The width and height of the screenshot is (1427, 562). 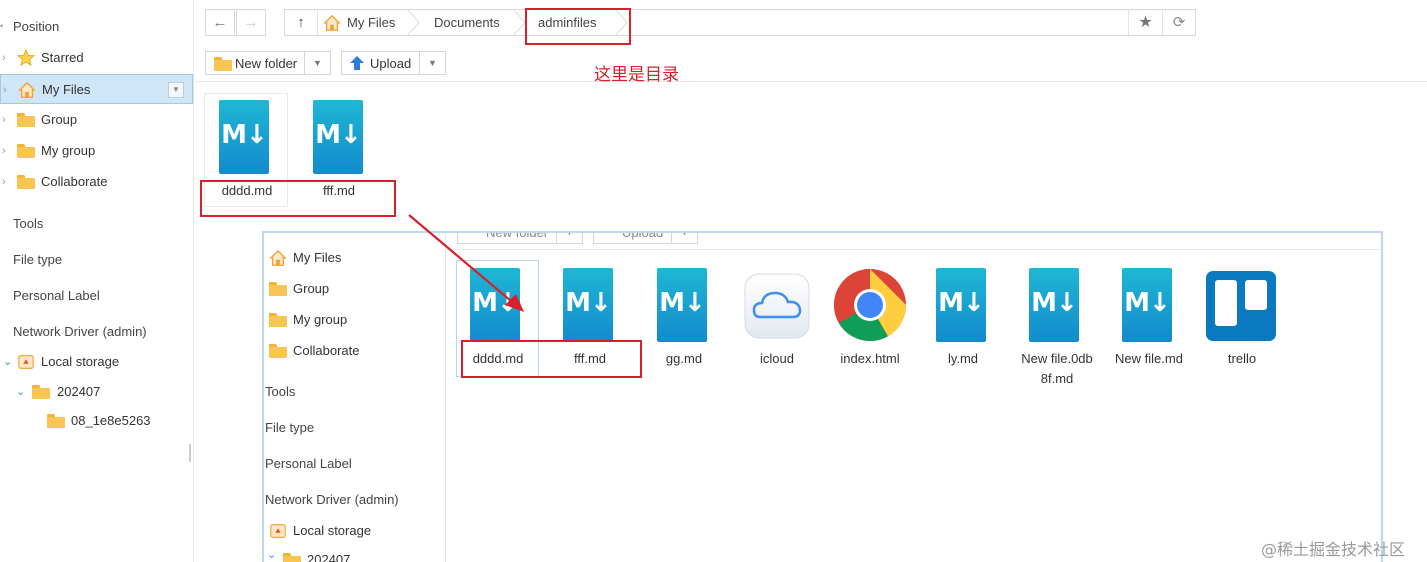 I want to click on annotation-note: 这里是目录, so click(x=636, y=75).